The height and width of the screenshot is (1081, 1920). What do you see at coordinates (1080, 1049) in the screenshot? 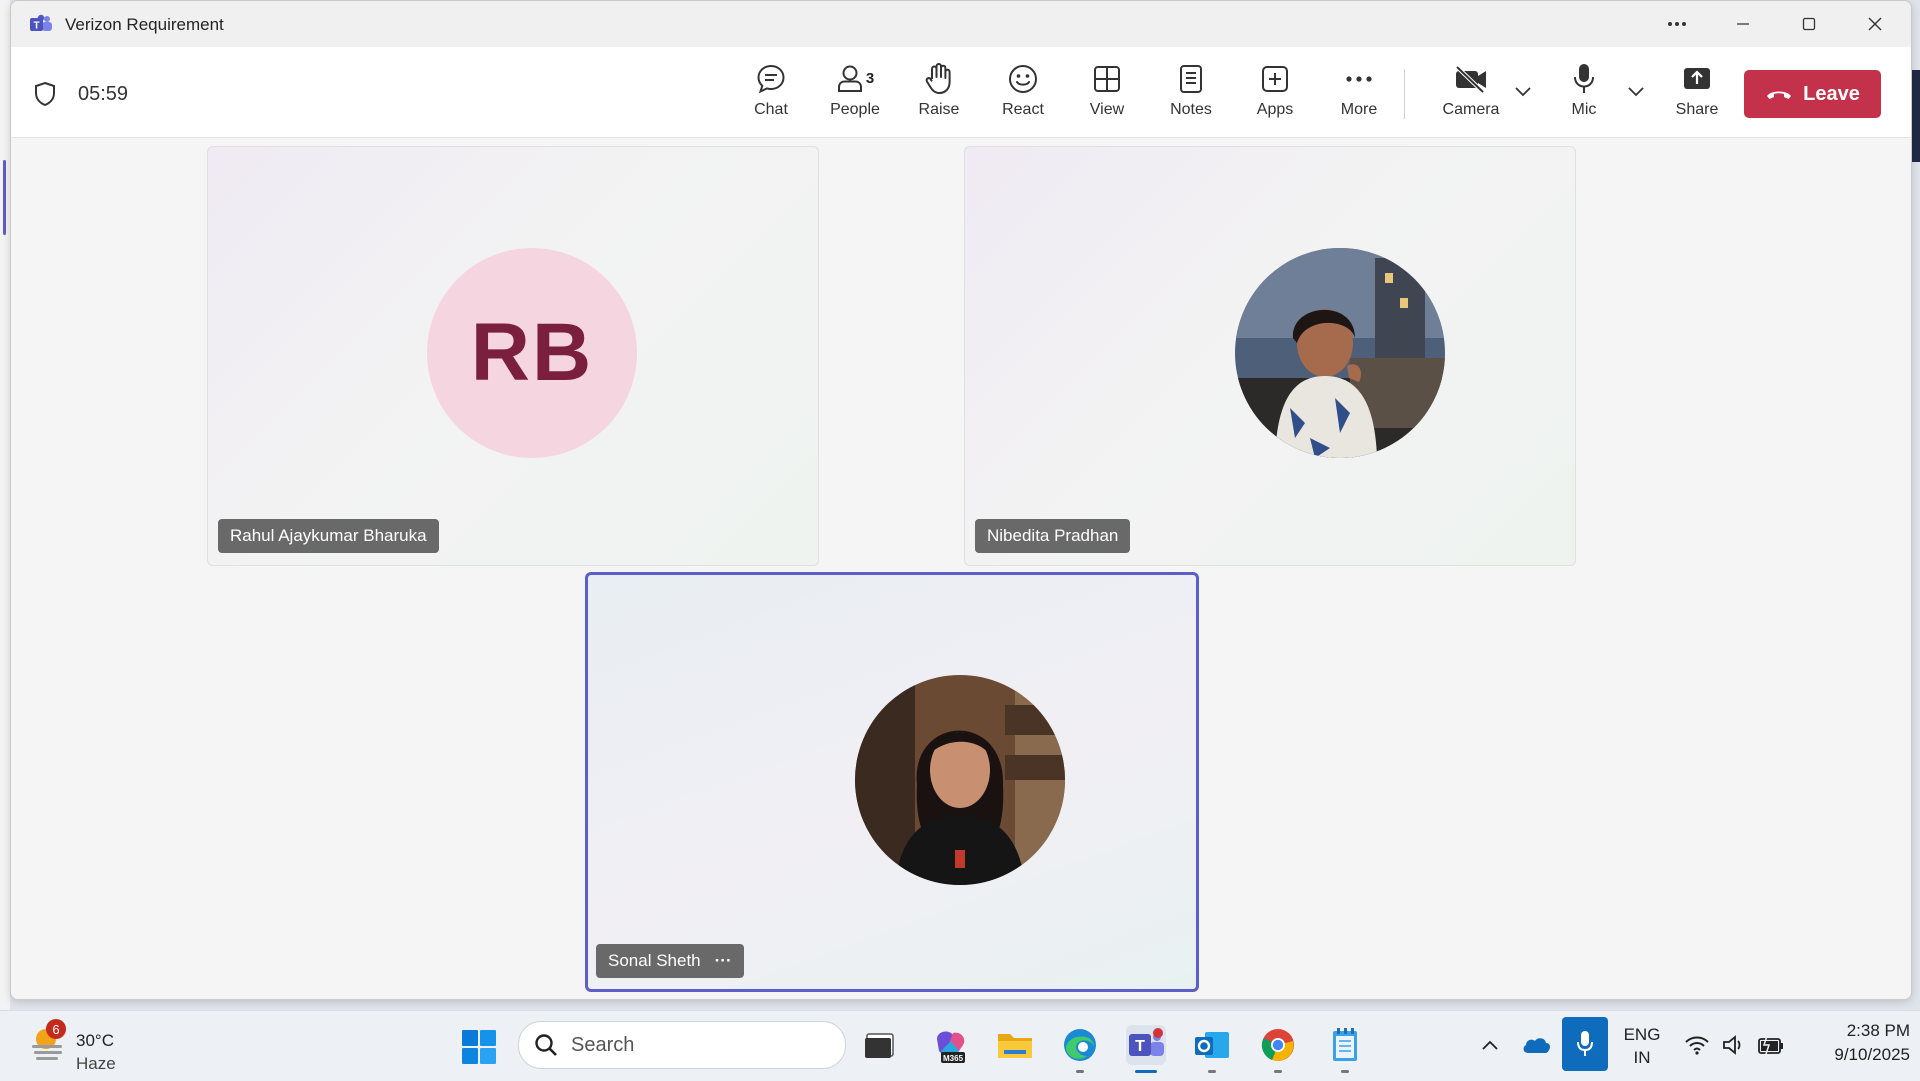
I see `edge-browser-icon` at bounding box center [1080, 1049].